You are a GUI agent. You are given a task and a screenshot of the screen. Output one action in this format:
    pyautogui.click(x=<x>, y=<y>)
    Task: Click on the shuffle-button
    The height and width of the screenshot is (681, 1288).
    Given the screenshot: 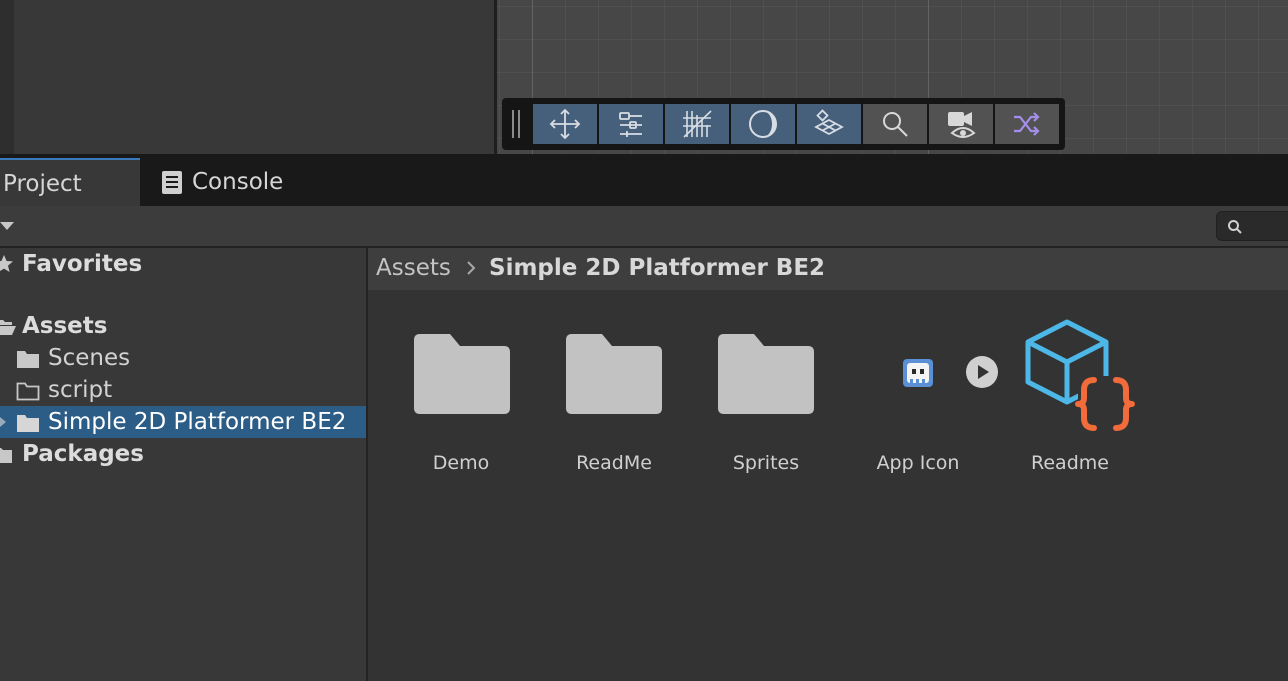 What is the action you would take?
    pyautogui.click(x=1027, y=124)
    